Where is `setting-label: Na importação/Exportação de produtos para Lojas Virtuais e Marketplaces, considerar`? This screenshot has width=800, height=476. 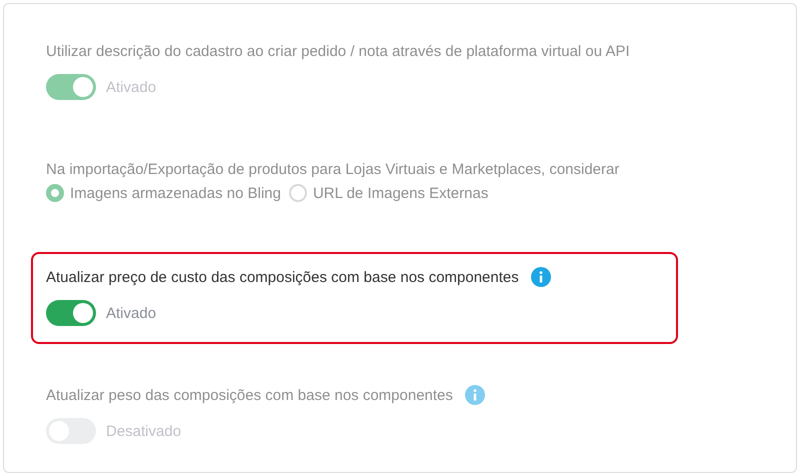 setting-label: Na importação/Exportação de produtos para Lojas Virtuais e Marketplaces, considerar is located at coordinates (333, 169).